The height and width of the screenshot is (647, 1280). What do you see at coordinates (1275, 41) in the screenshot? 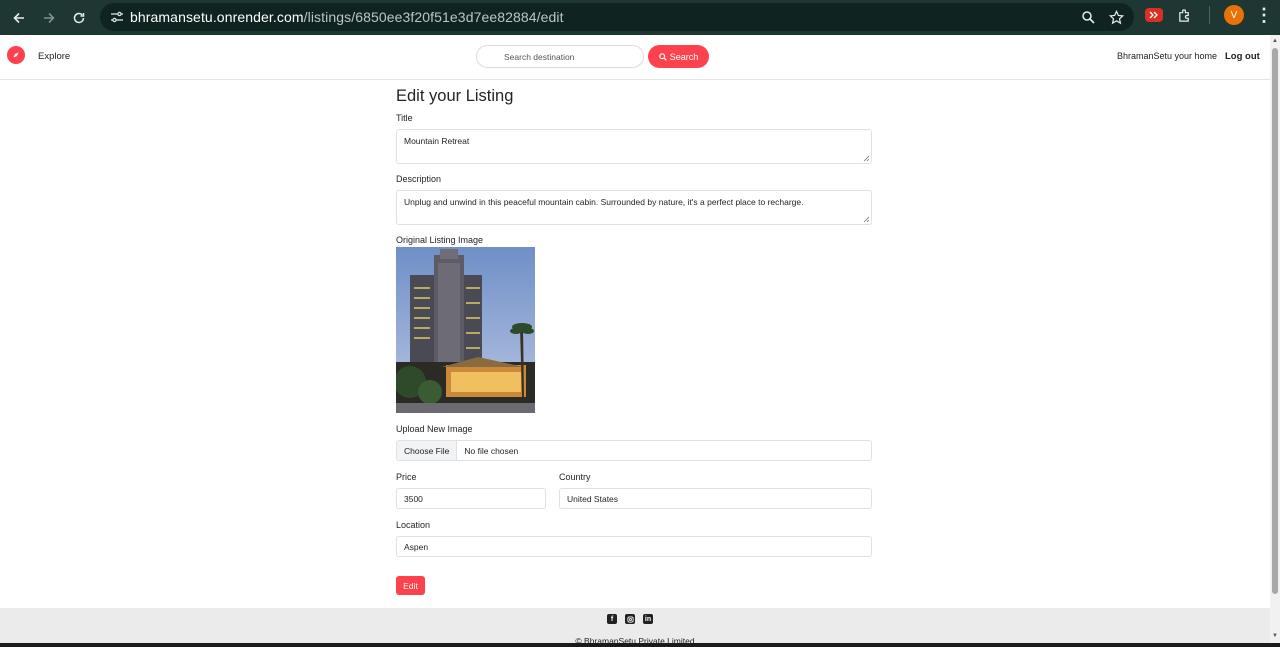
I see `scroll-up-arrow-icon: ▲` at bounding box center [1275, 41].